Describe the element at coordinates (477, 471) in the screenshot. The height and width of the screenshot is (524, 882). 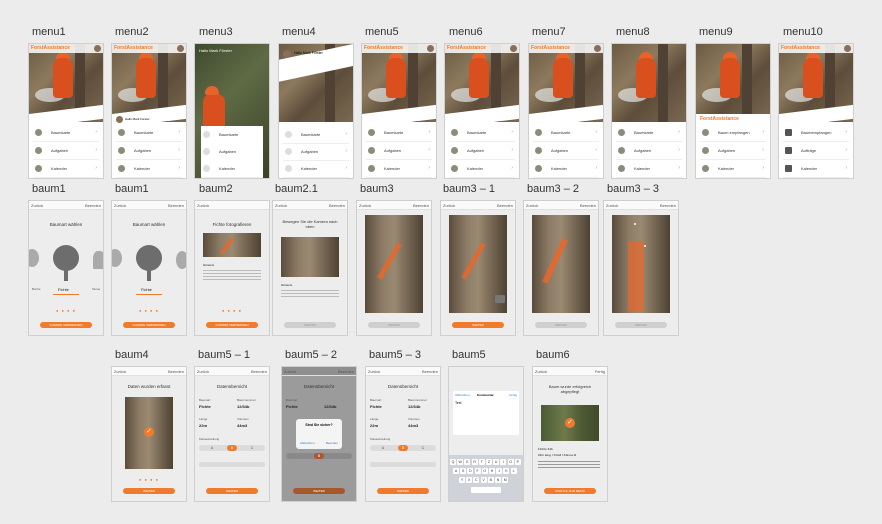
I see `key-f: F` at that location.